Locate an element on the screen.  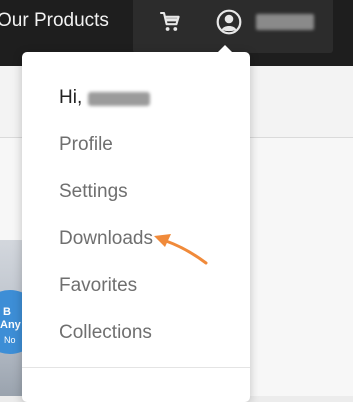
banner-text-line-3: No is located at coordinates (10, 340).